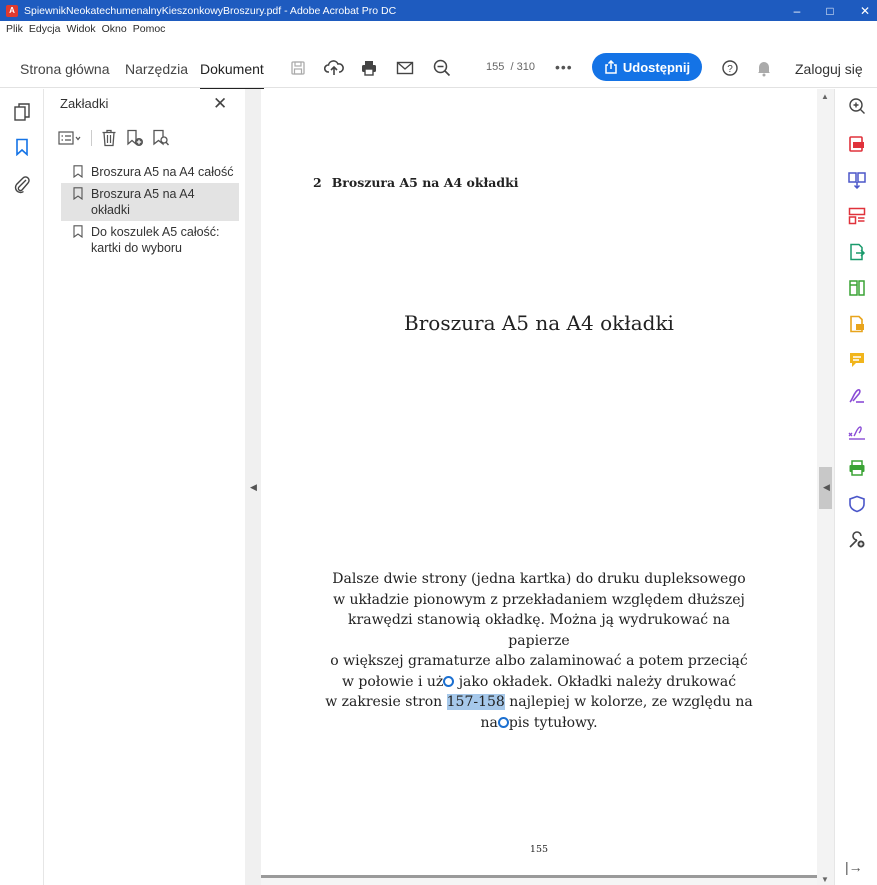 The width and height of the screenshot is (877, 885). I want to click on share-button: Udostępnij, so click(647, 67).